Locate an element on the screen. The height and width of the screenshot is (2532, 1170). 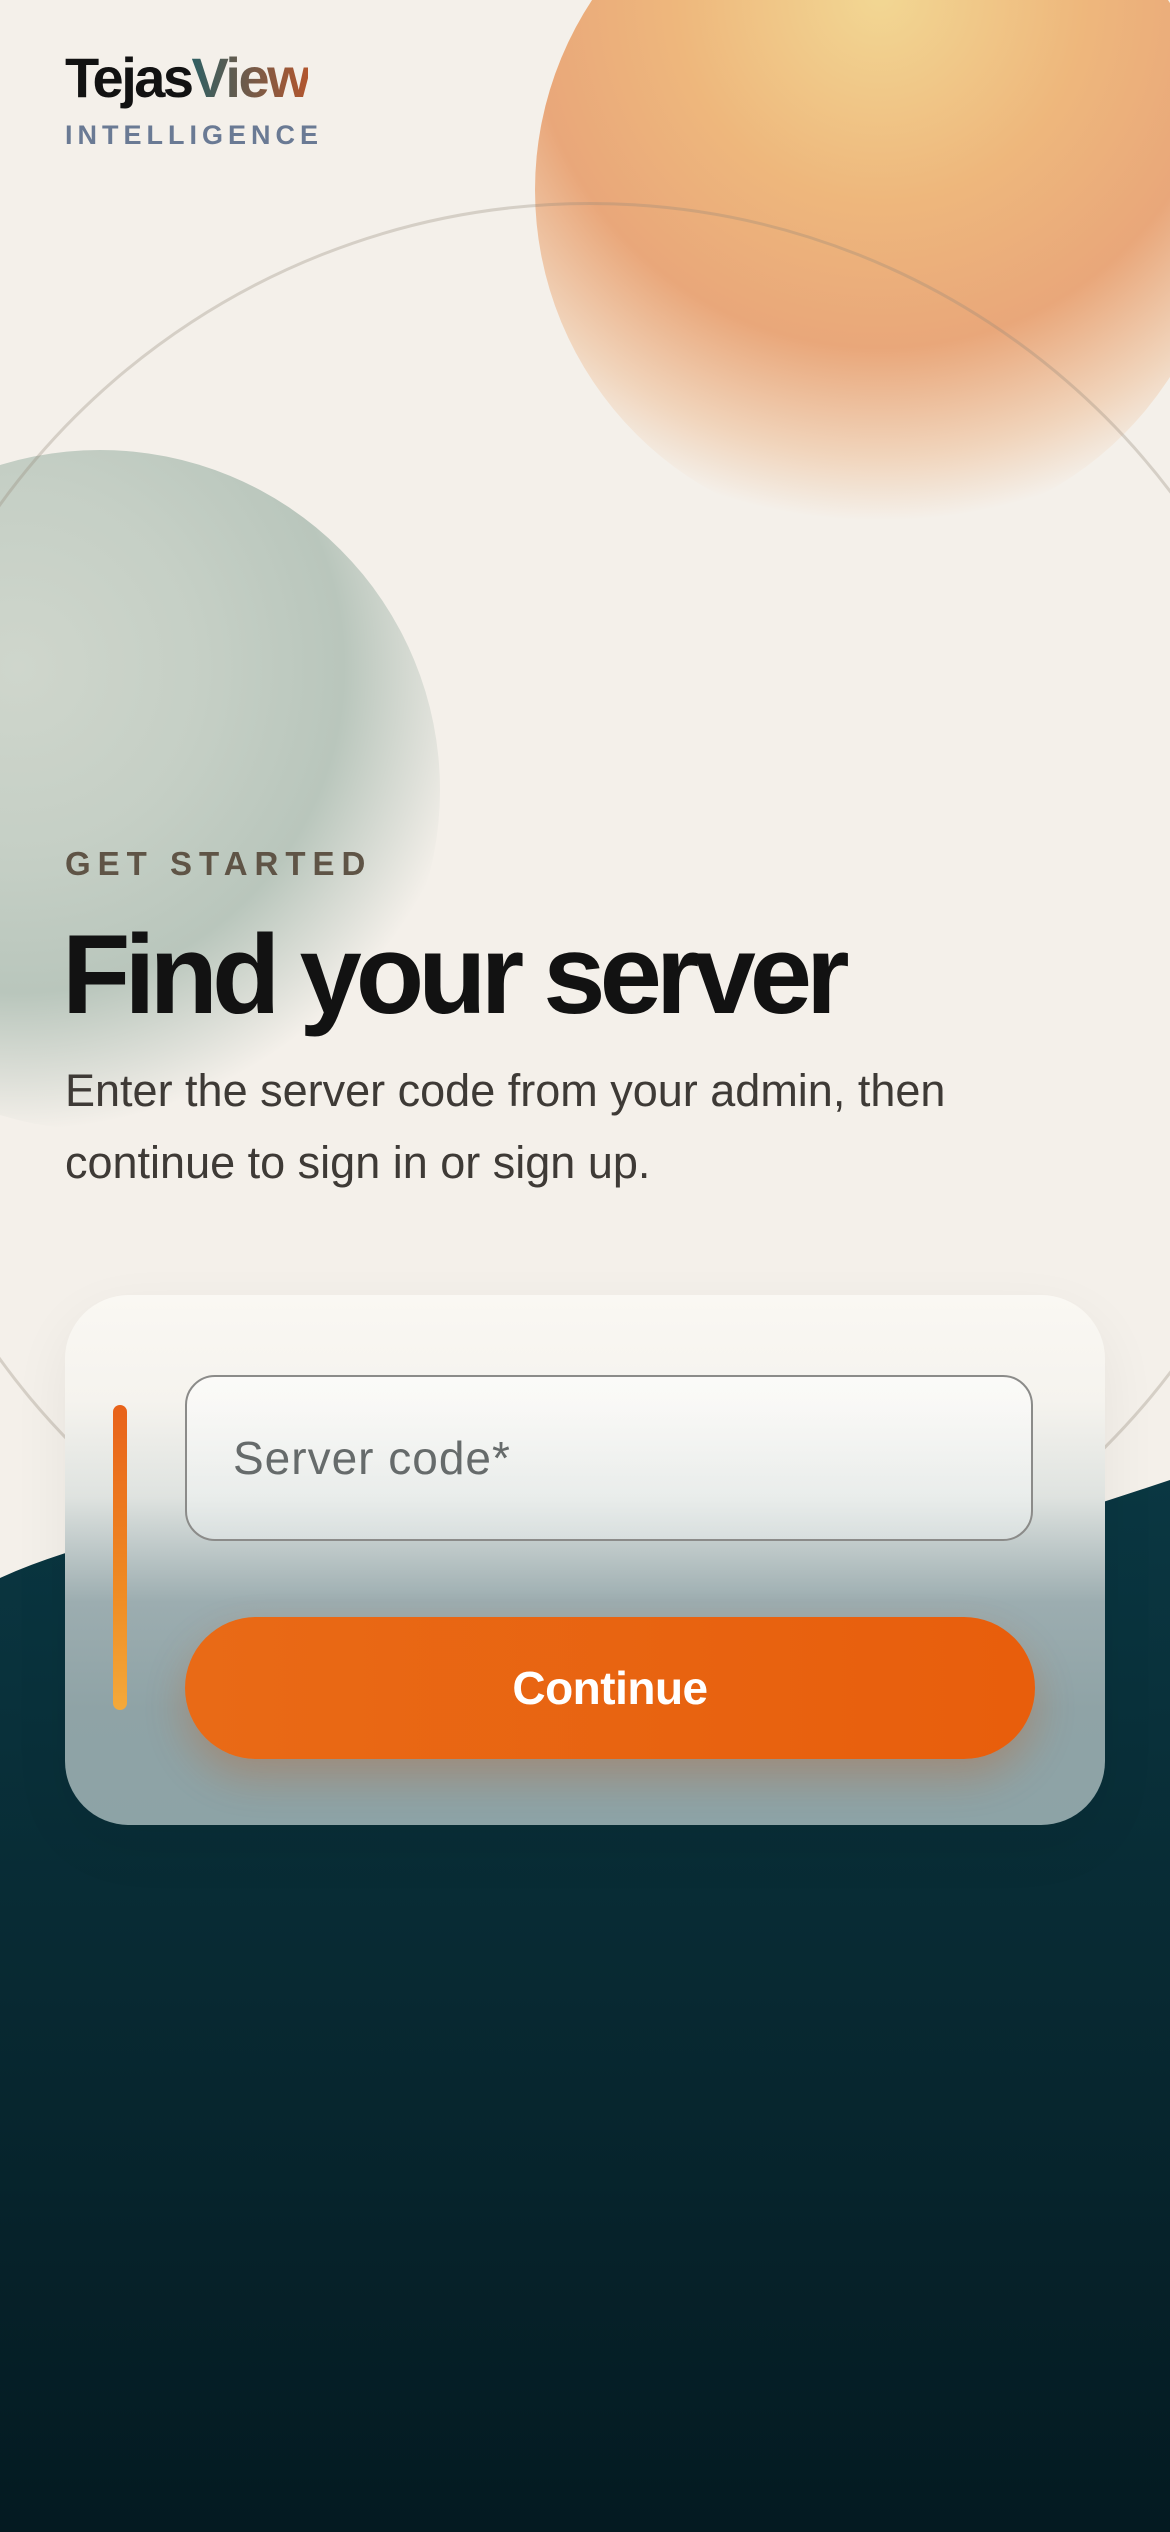
server-code-field is located at coordinates (609, 1458).